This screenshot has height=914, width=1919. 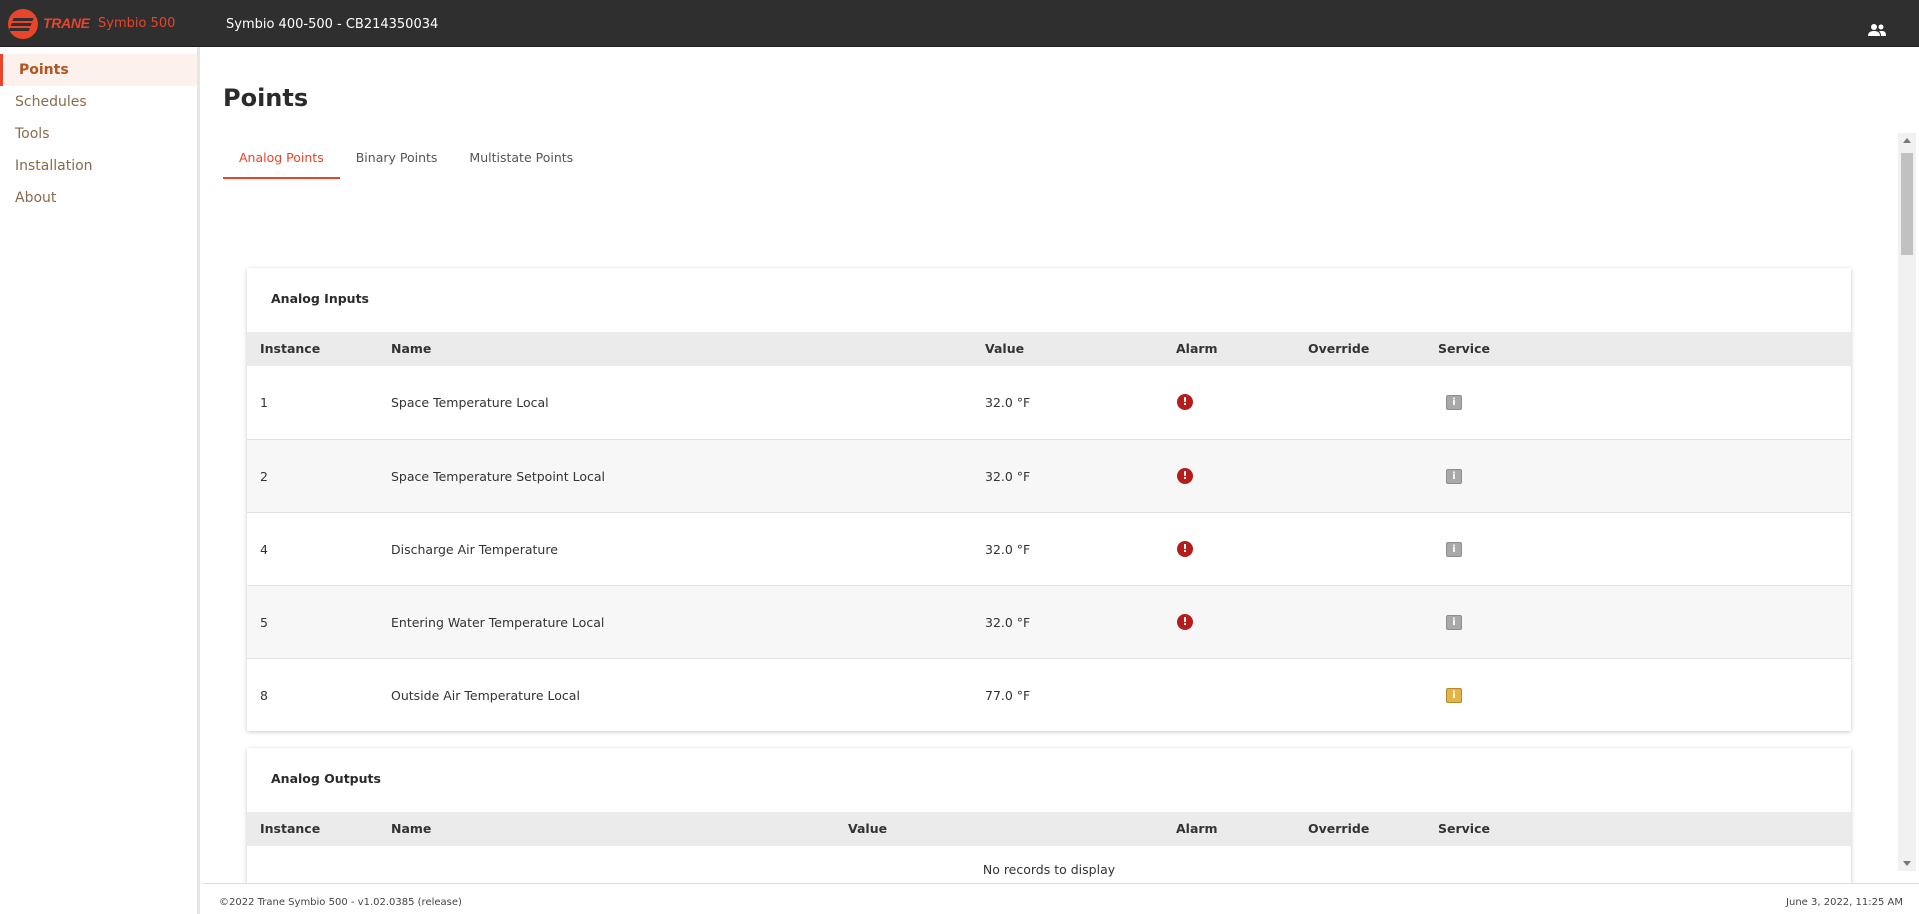 I want to click on sidebar-item-about: About, so click(x=98, y=198).